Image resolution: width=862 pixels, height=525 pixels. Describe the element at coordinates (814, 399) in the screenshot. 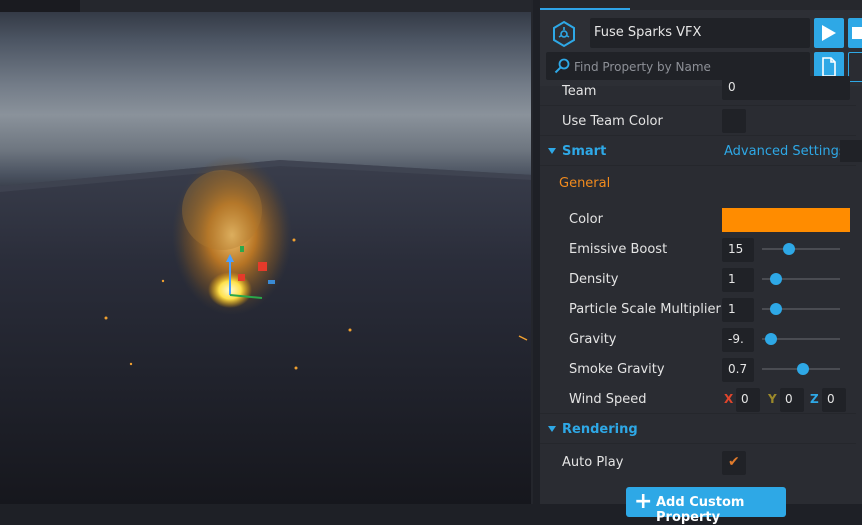

I see `wind-z-label: Z` at that location.